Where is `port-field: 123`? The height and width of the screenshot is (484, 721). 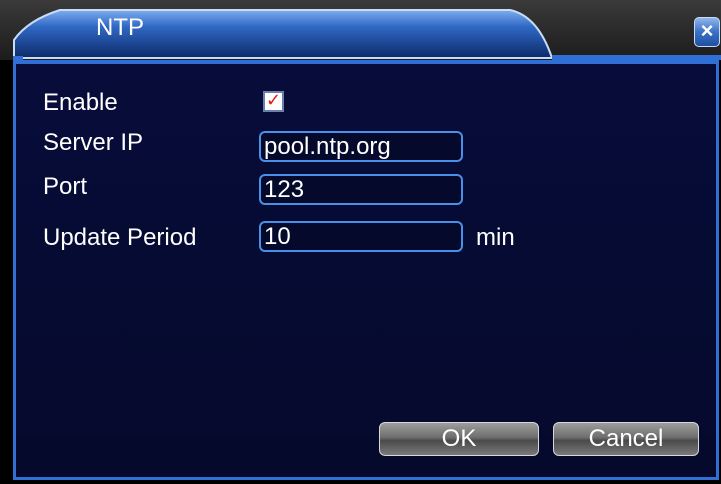
port-field: 123 is located at coordinates (361, 189).